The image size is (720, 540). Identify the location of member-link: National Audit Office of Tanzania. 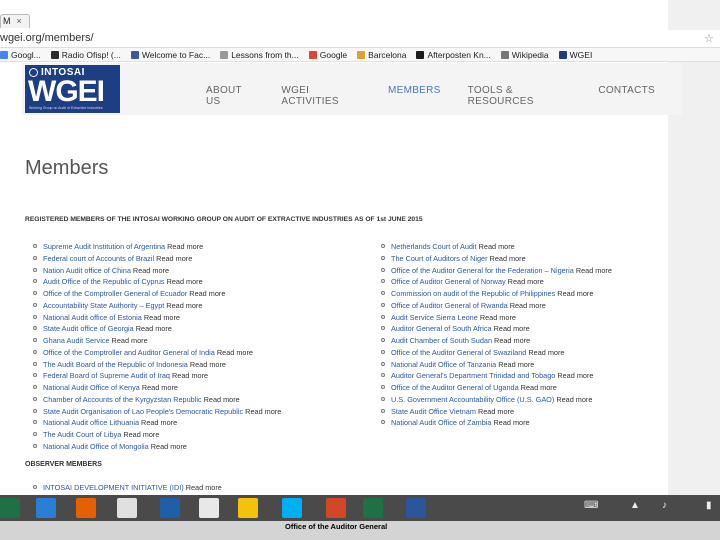
(443, 364).